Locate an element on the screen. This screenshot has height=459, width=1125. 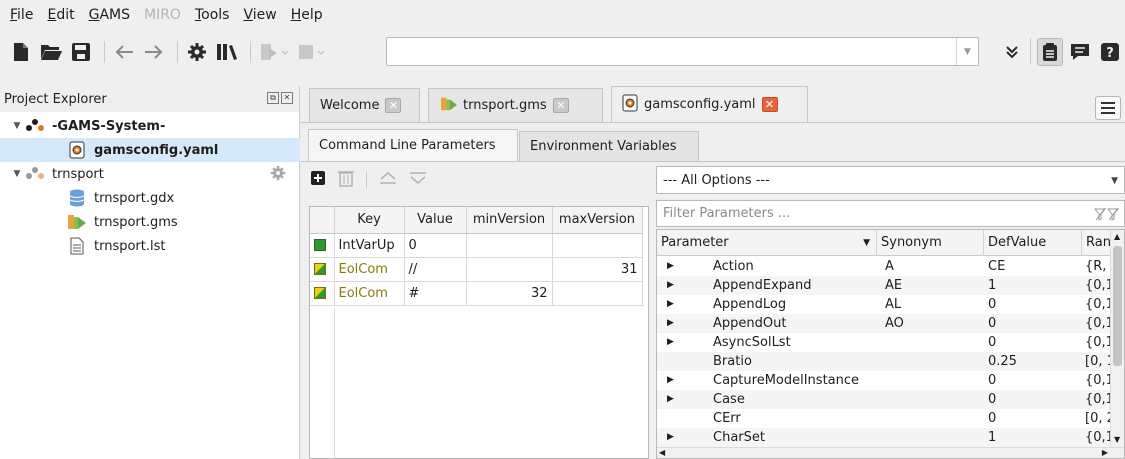
option-parameter-cell: Action is located at coordinates (794, 266).